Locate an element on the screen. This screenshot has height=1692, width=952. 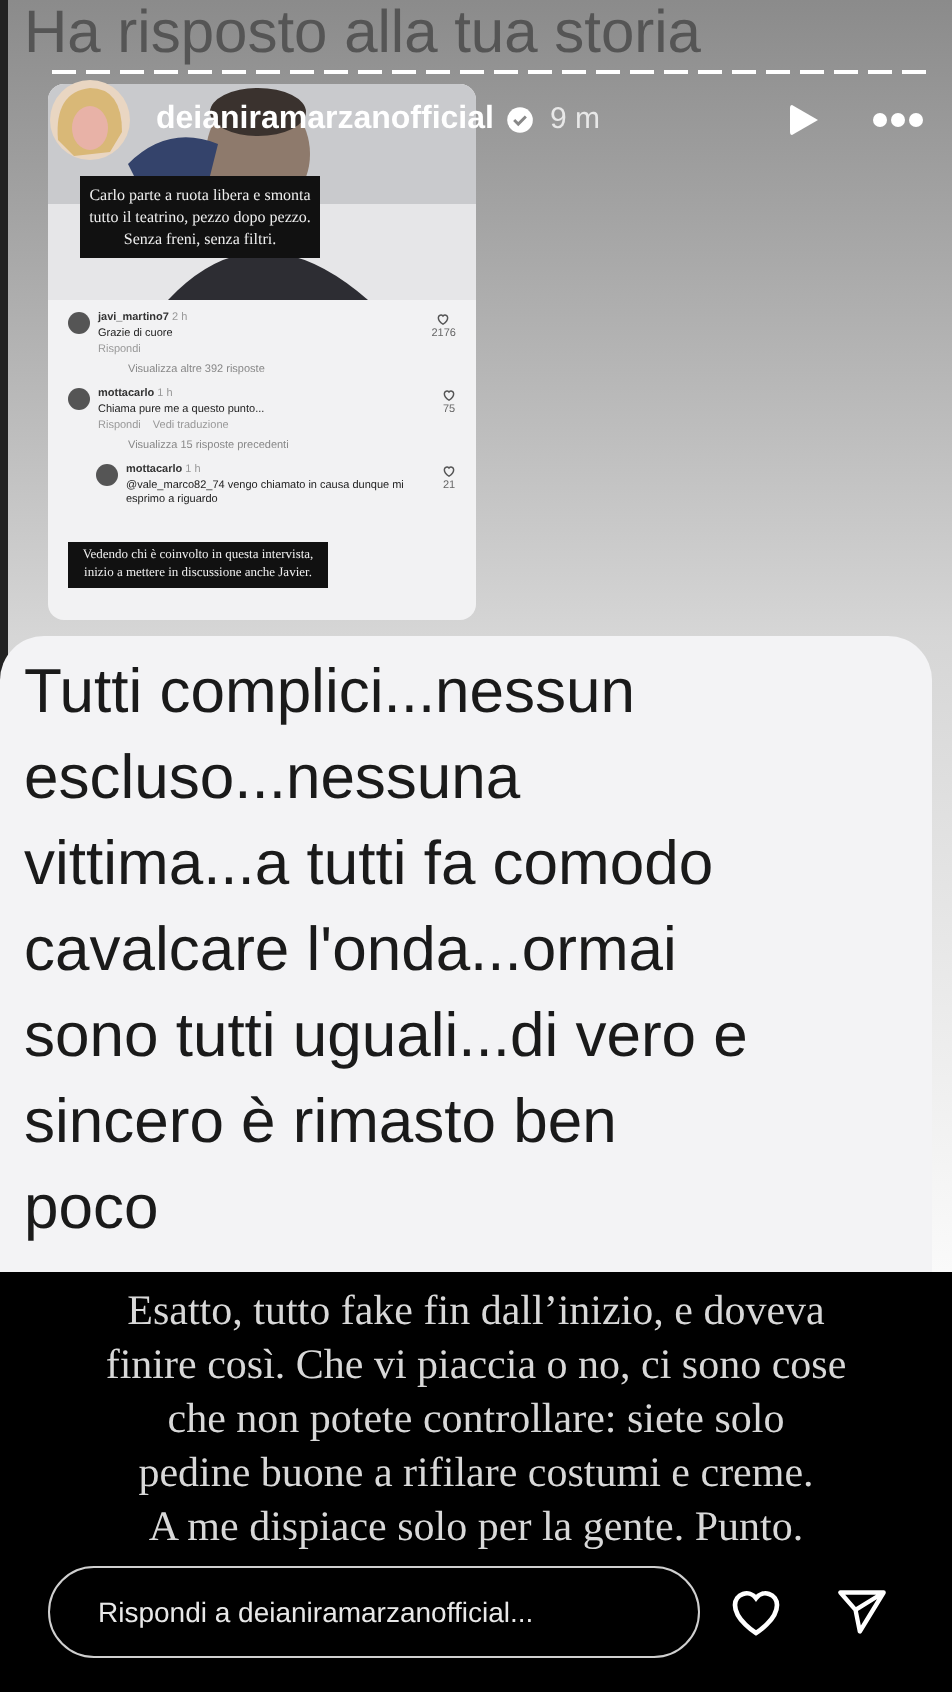
message-text: cavalcare l'onda...ormai is located at coordinates (351, 950).